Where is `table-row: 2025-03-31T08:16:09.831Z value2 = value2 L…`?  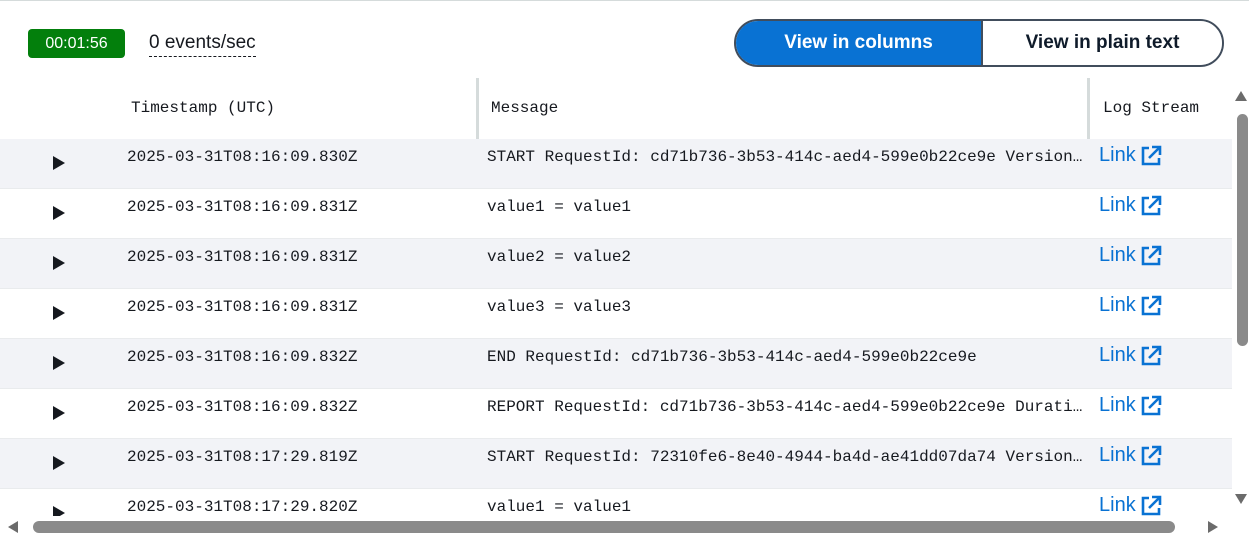 table-row: 2025-03-31T08:16:09.831Z value2 = value2 L… is located at coordinates (616, 264).